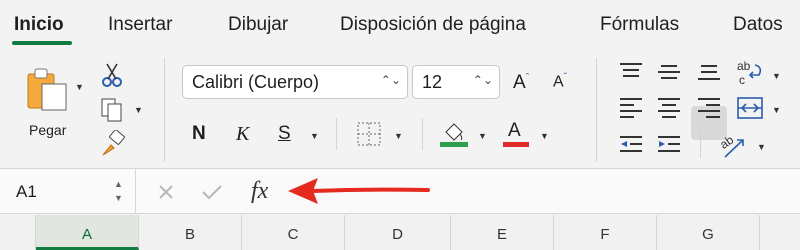 The image size is (800, 250). Describe the element at coordinates (669, 146) in the screenshot. I see `increase-indent-icon` at that location.